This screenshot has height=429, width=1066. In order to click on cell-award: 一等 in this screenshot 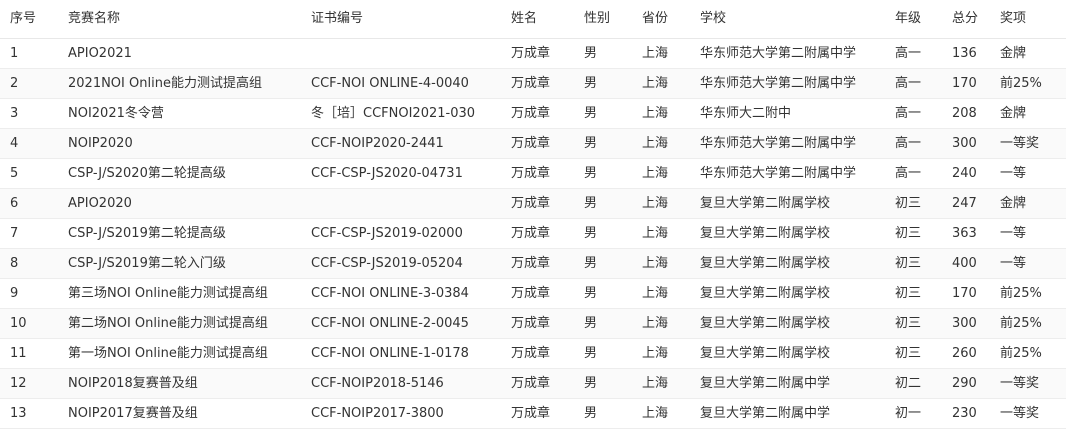, I will do `click(1028, 233)`.